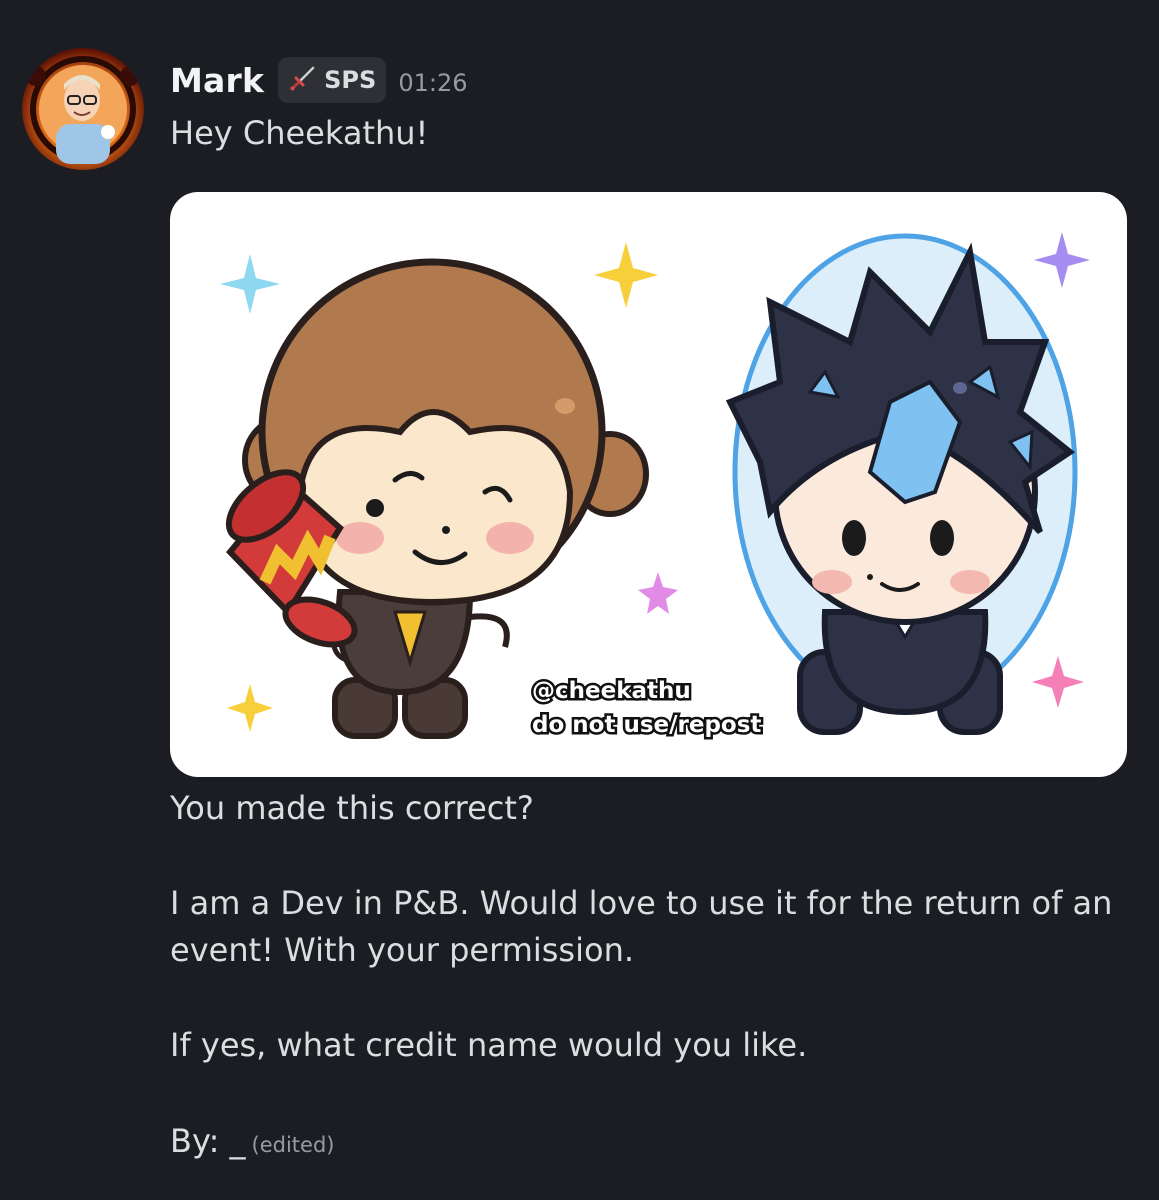  What do you see at coordinates (402, 950) in the screenshot?
I see `message-text-line-3: event! With your permission.` at bounding box center [402, 950].